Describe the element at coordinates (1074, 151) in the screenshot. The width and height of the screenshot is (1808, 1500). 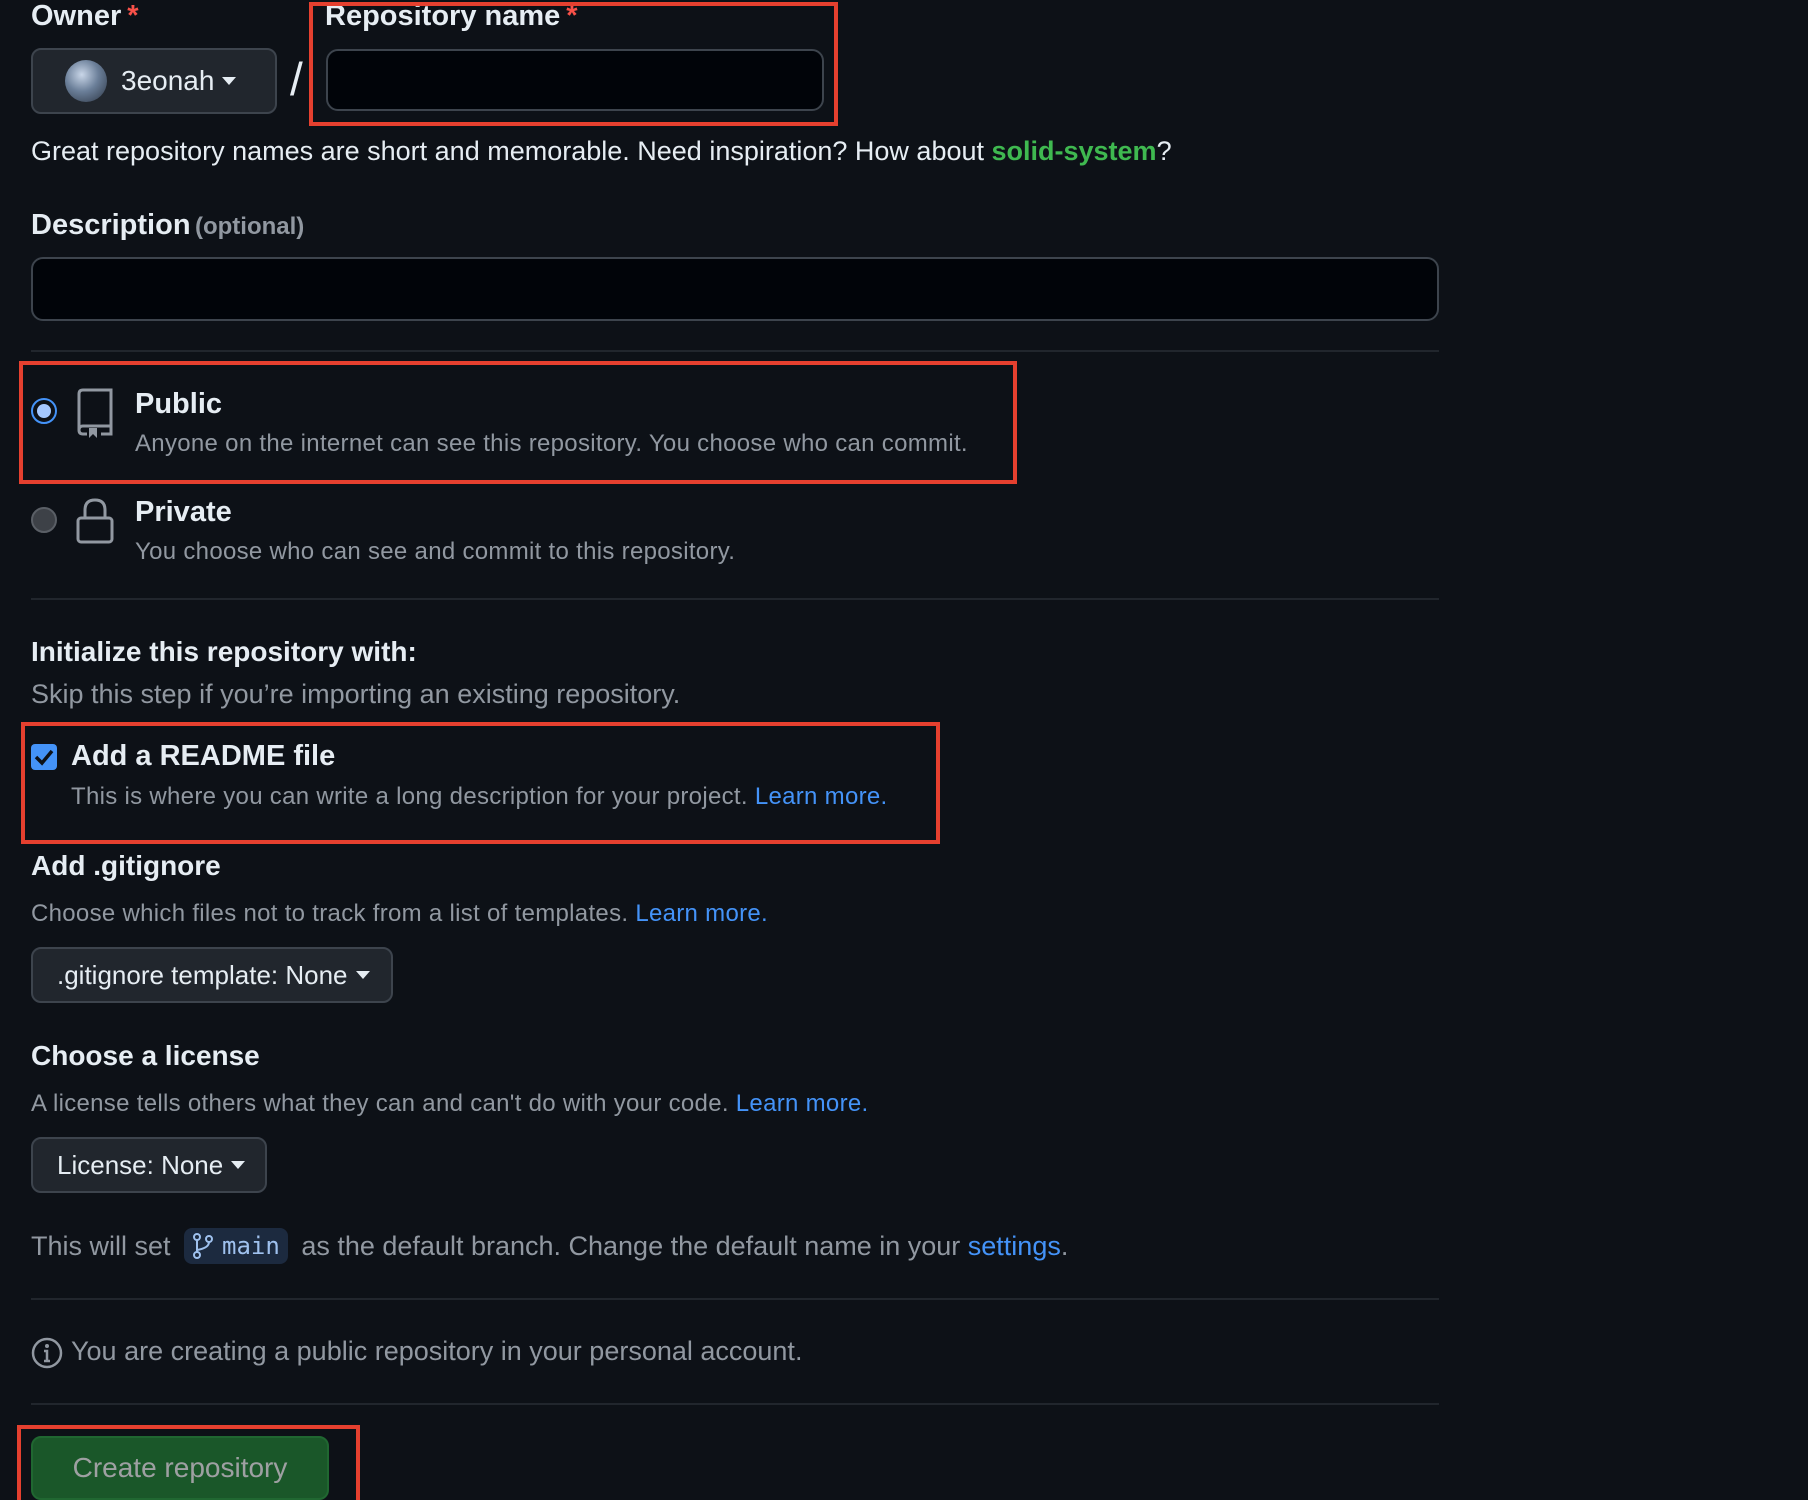
I see `name-suggestion-link: solid-system` at that location.